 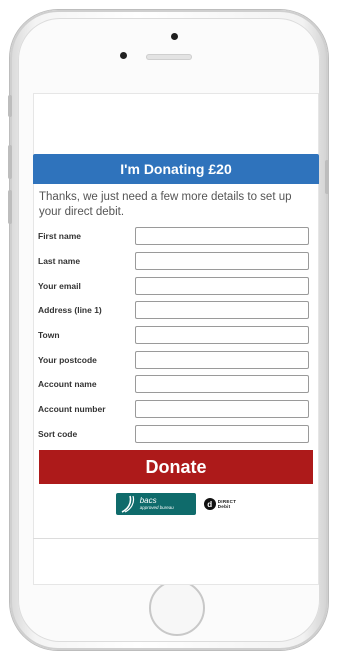 I want to click on volume-down-button, so click(x=10, y=207).